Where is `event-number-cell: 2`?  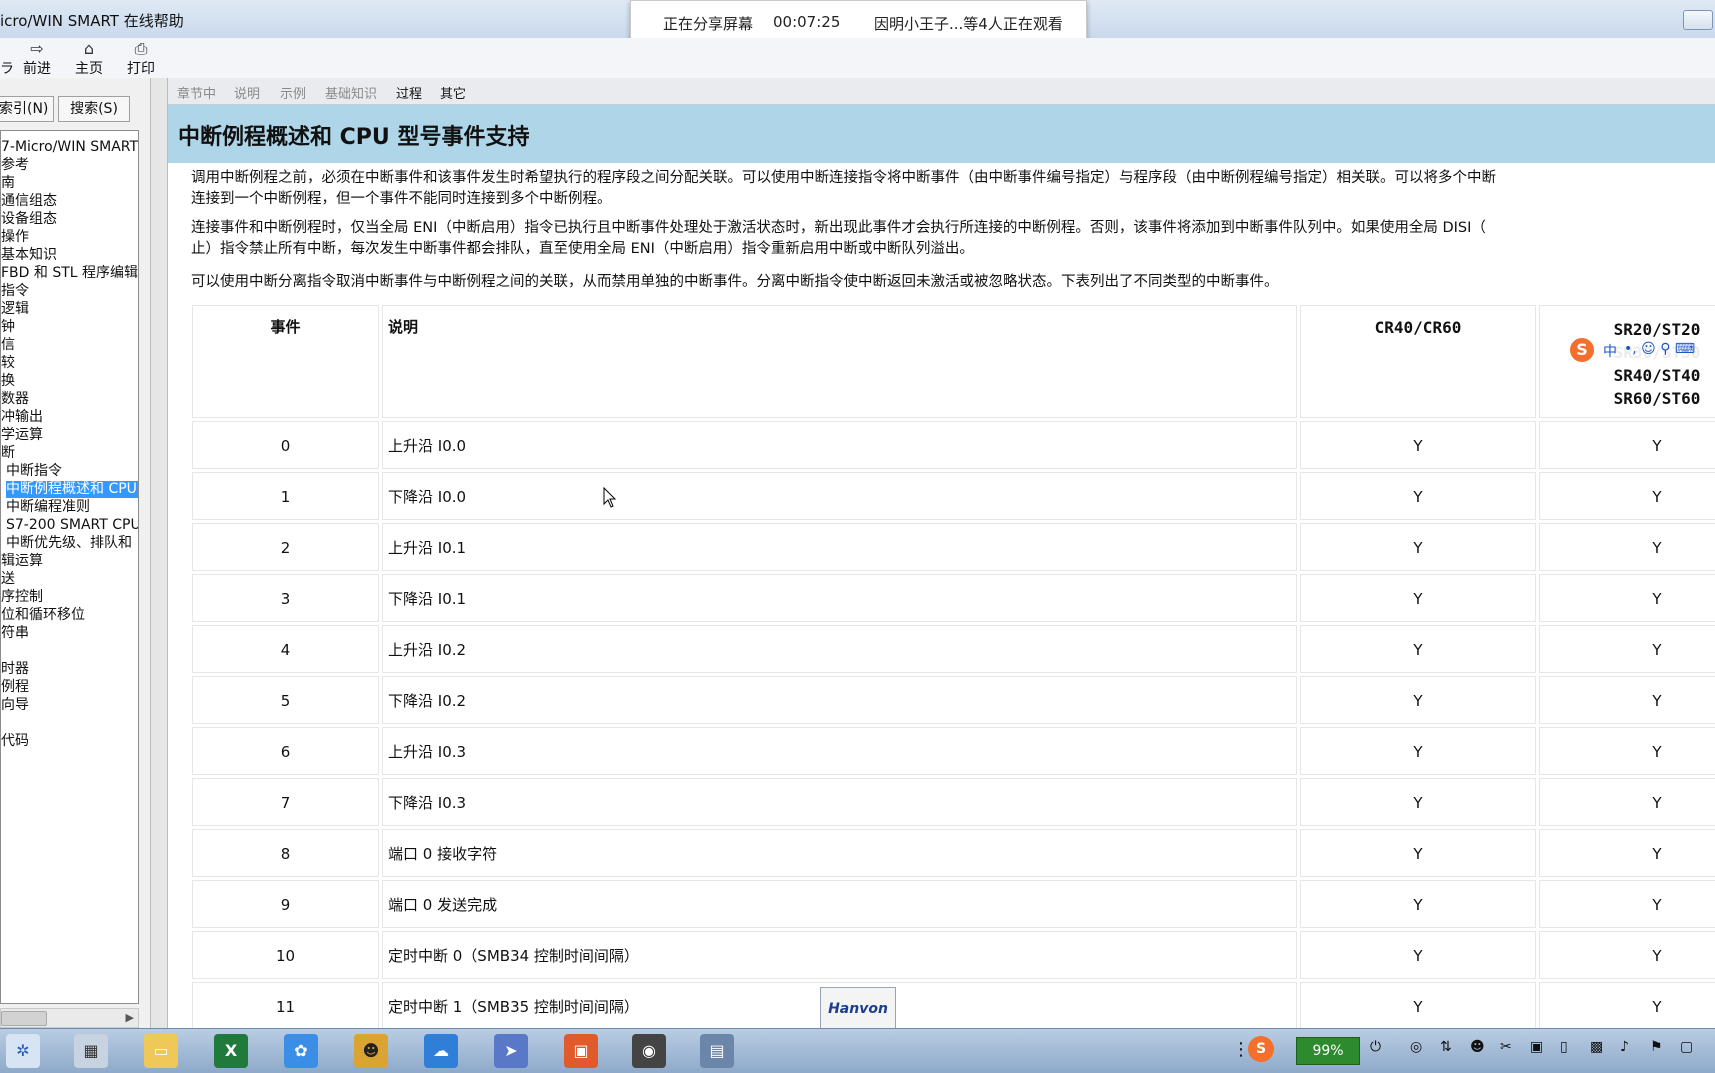 event-number-cell: 2 is located at coordinates (285, 547).